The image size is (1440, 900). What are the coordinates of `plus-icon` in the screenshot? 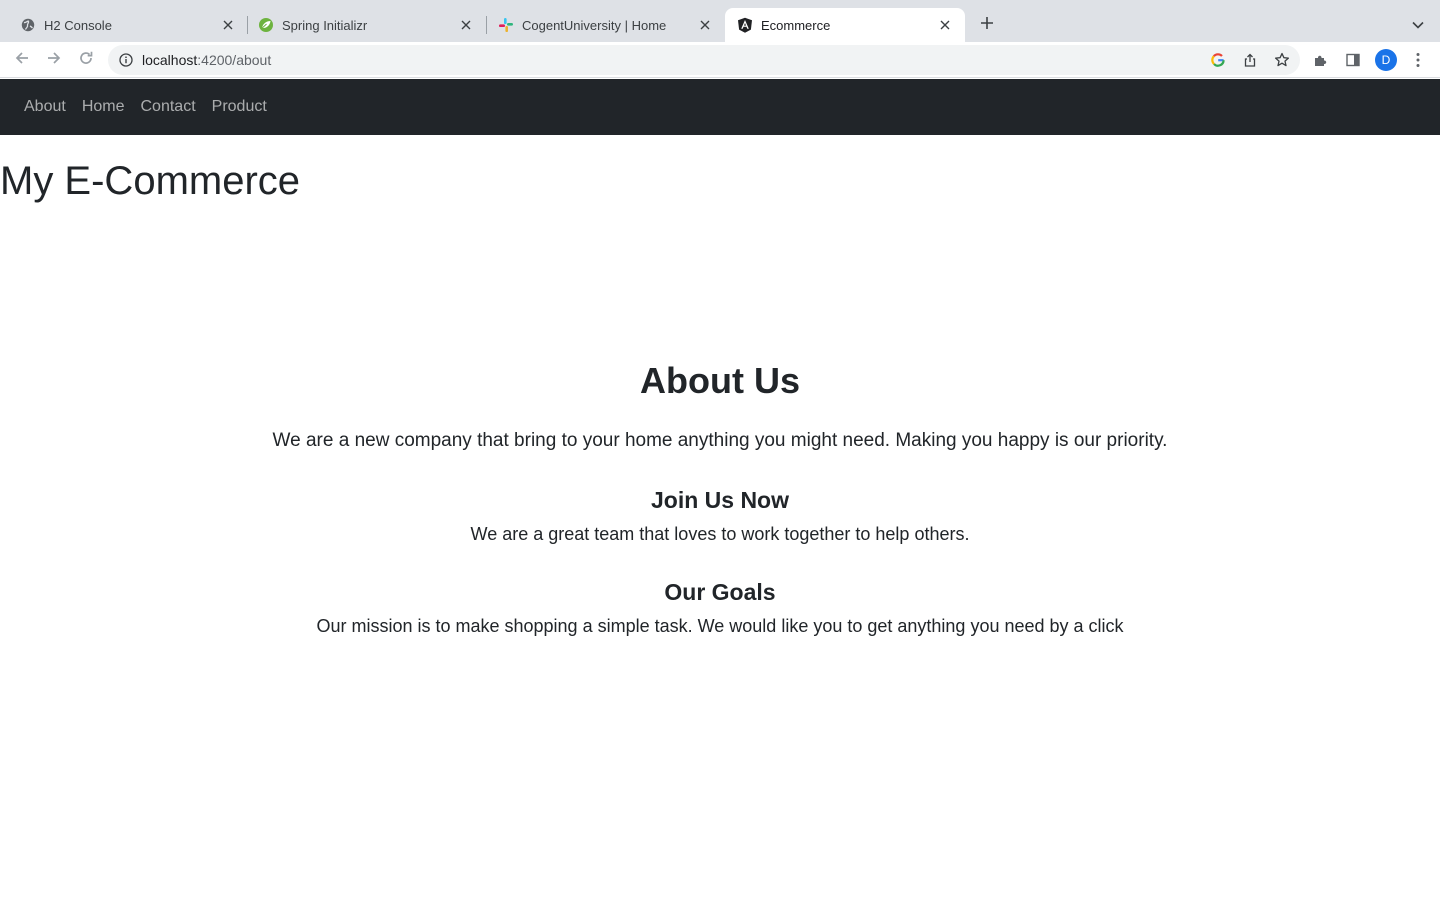 It's located at (987, 25).